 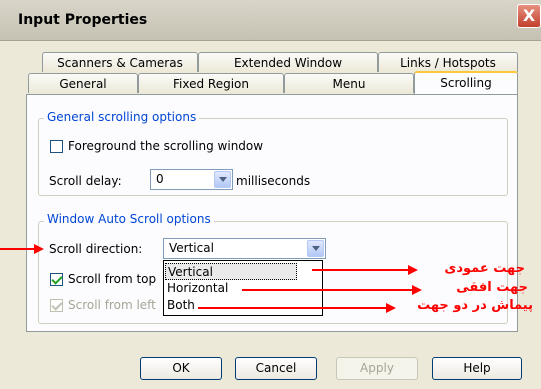 I want to click on tab-general: General, so click(x=83, y=83).